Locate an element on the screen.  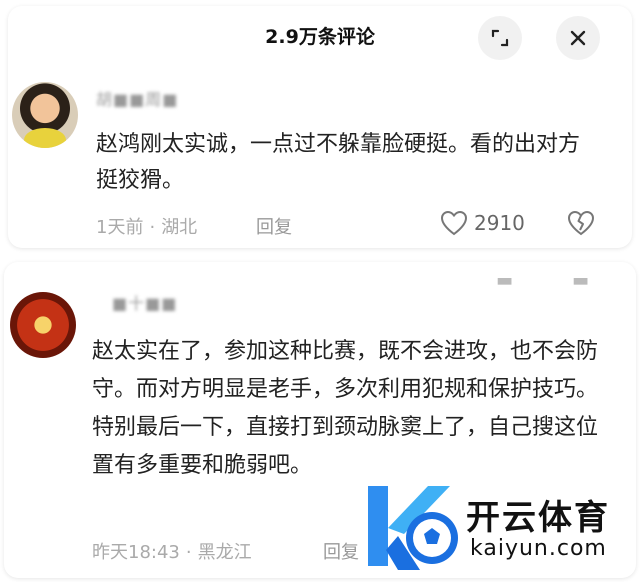
close-icon is located at coordinates (578, 38).